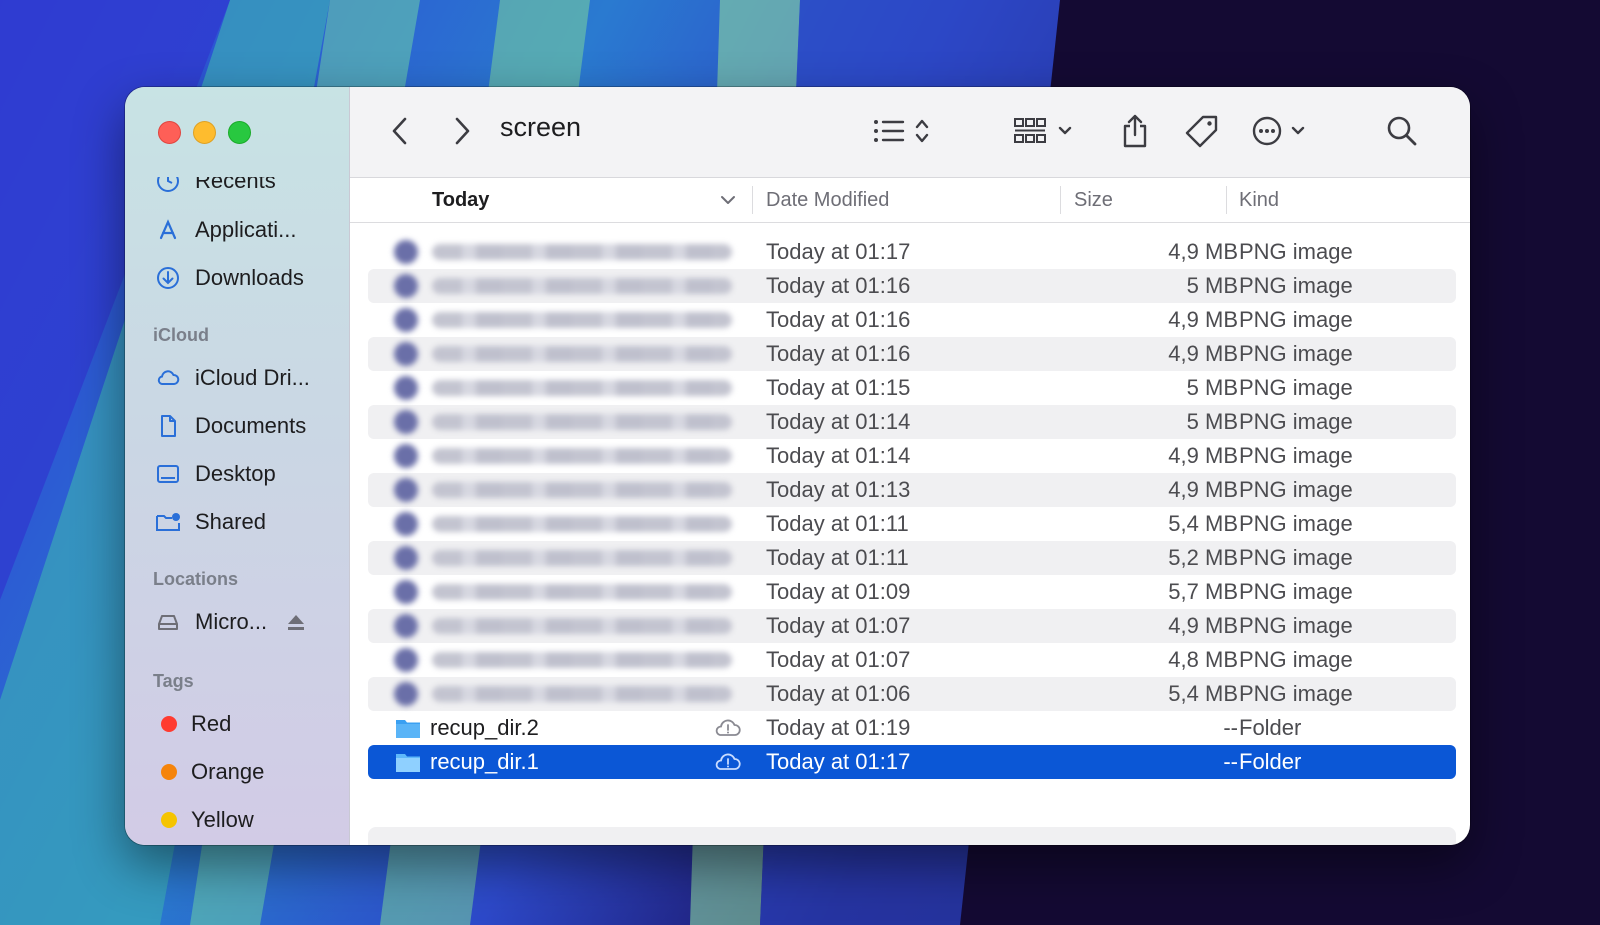 This screenshot has width=1600, height=925. What do you see at coordinates (1093, 200) in the screenshot?
I see `column-header-size: Size` at bounding box center [1093, 200].